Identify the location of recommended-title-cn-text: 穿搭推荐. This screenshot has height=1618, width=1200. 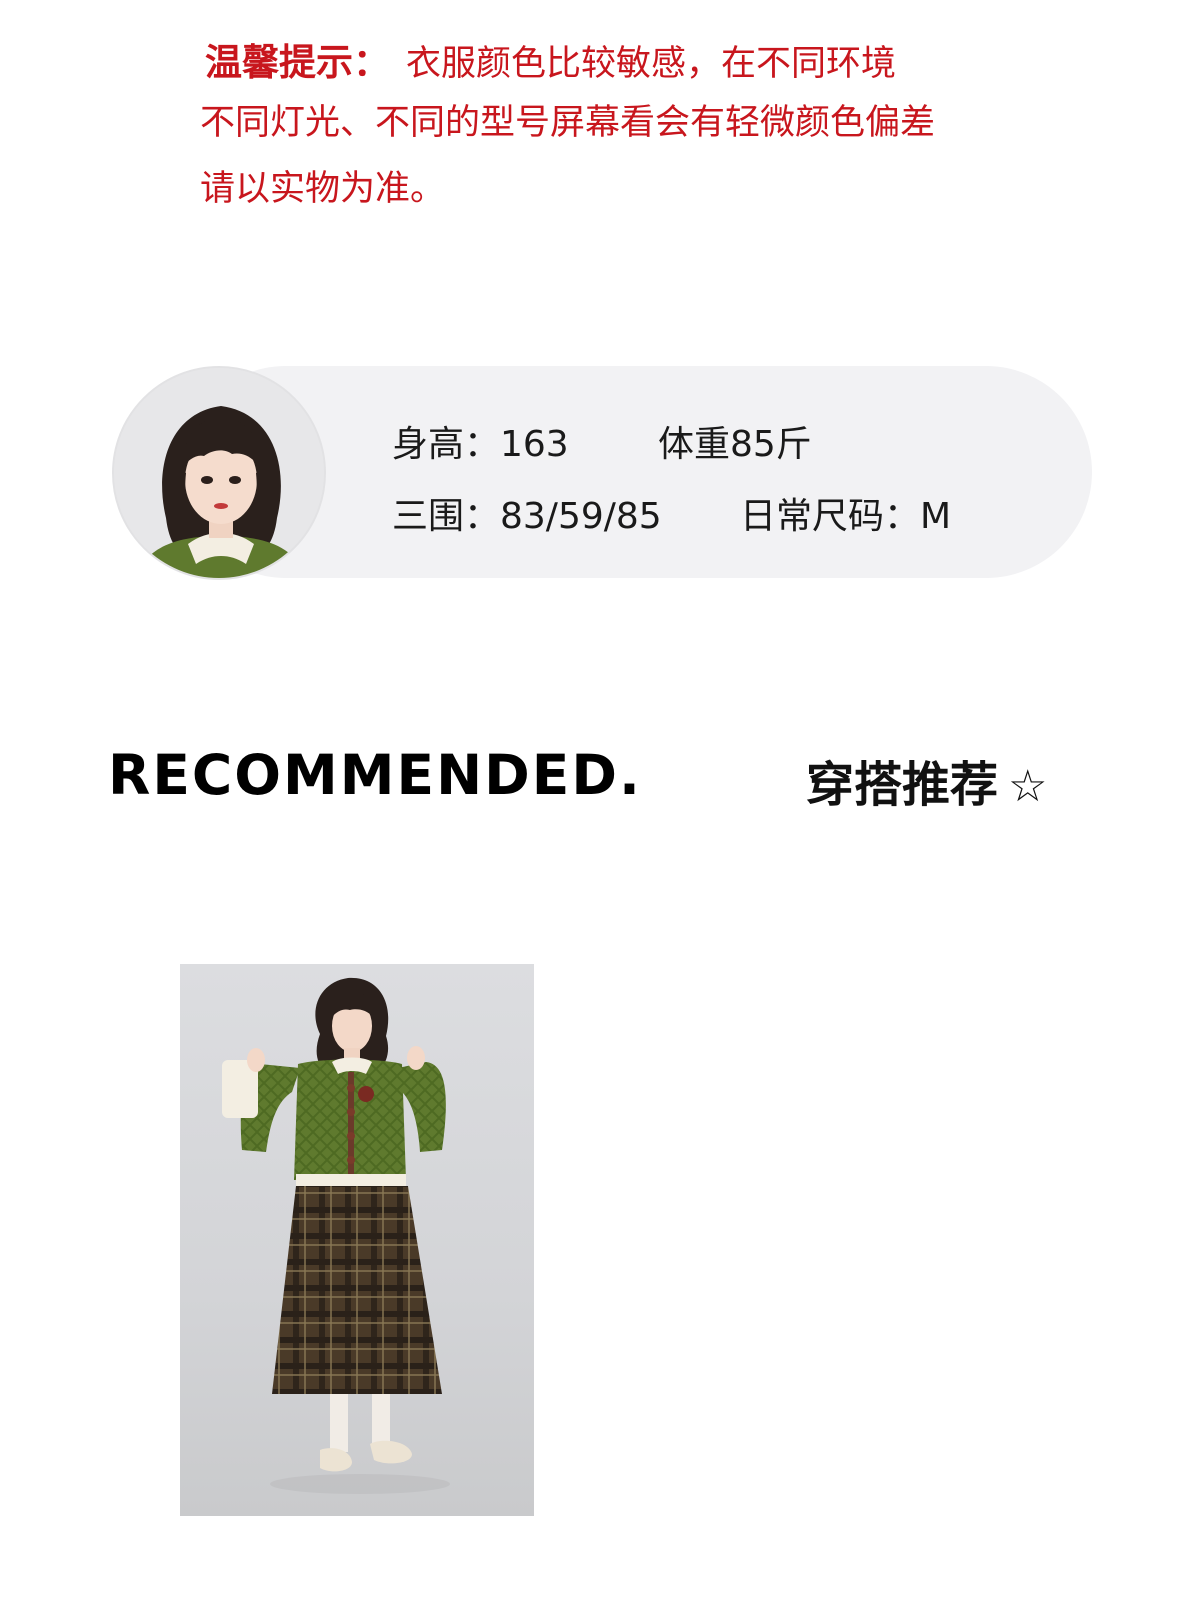
(902, 785).